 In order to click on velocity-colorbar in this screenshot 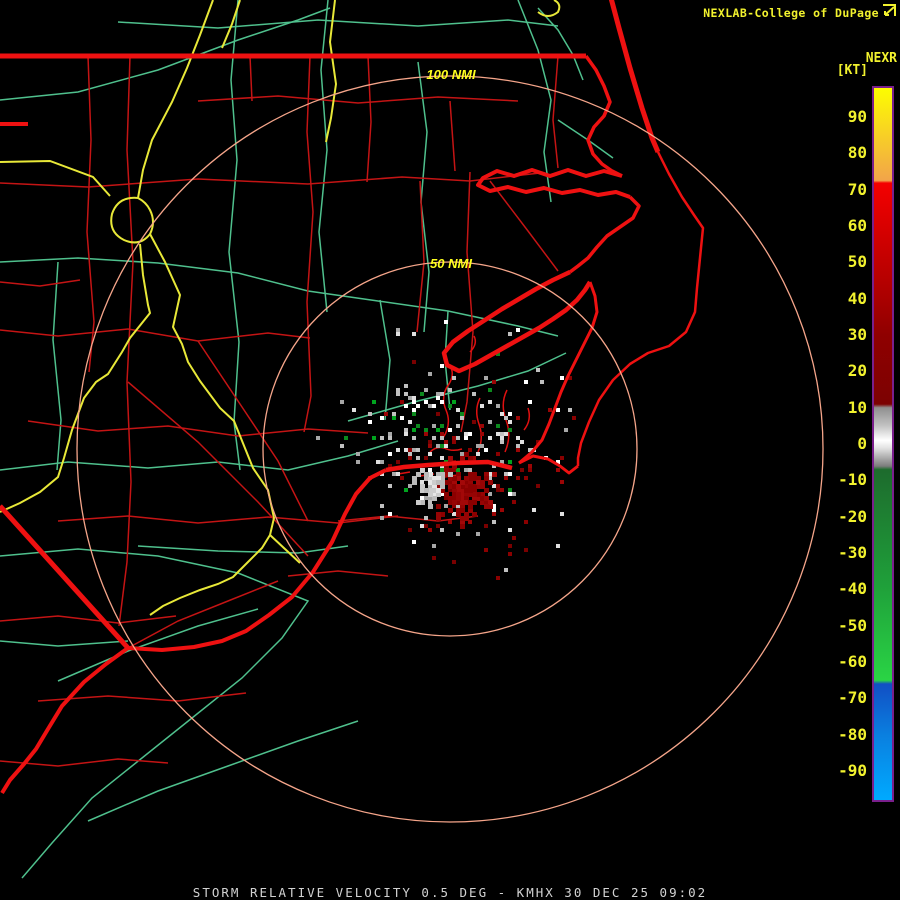, I will do `click(883, 444)`.